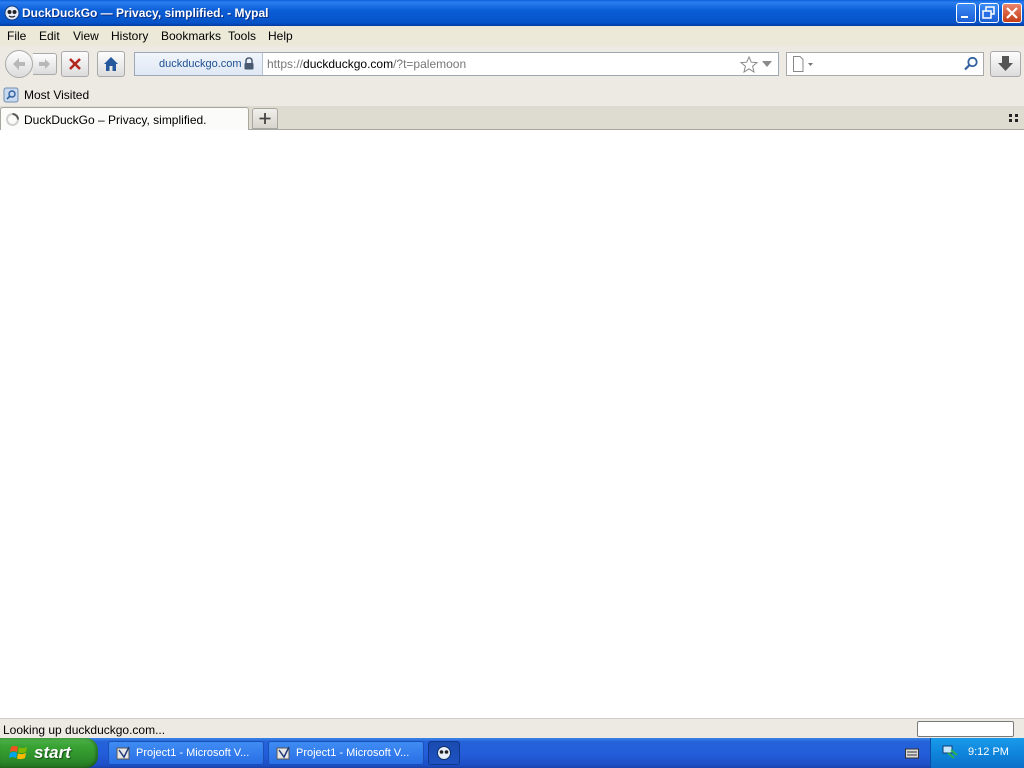 Image resolution: width=1024 pixels, height=768 pixels. Describe the element at coordinates (966, 13) in the screenshot. I see `minimize-button` at that location.